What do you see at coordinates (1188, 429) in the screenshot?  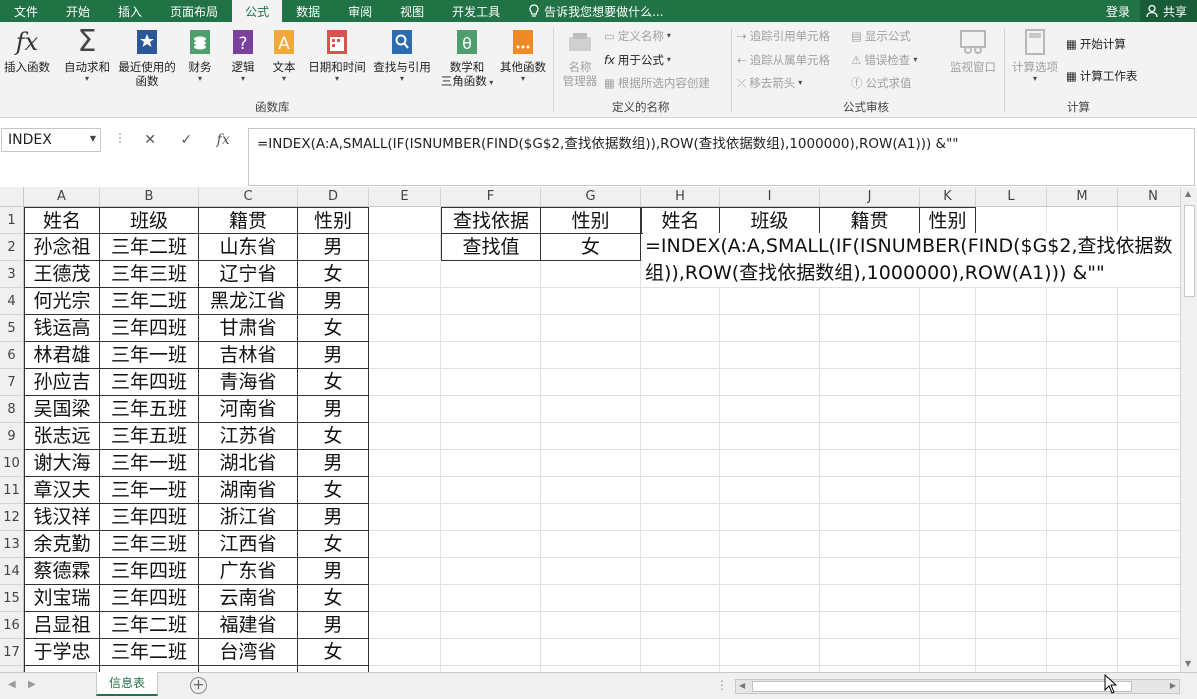 I see `vertical-scrollbar: ▲ ▼` at bounding box center [1188, 429].